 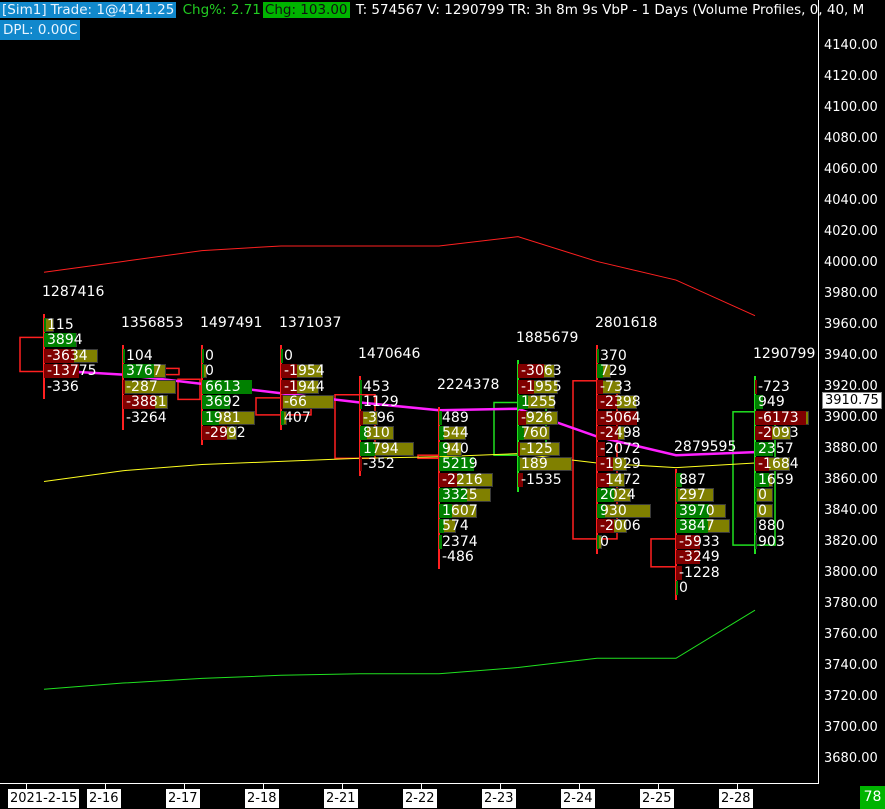 What do you see at coordinates (851, 417) in the screenshot?
I see `price-tick-label: 3900.00` at bounding box center [851, 417].